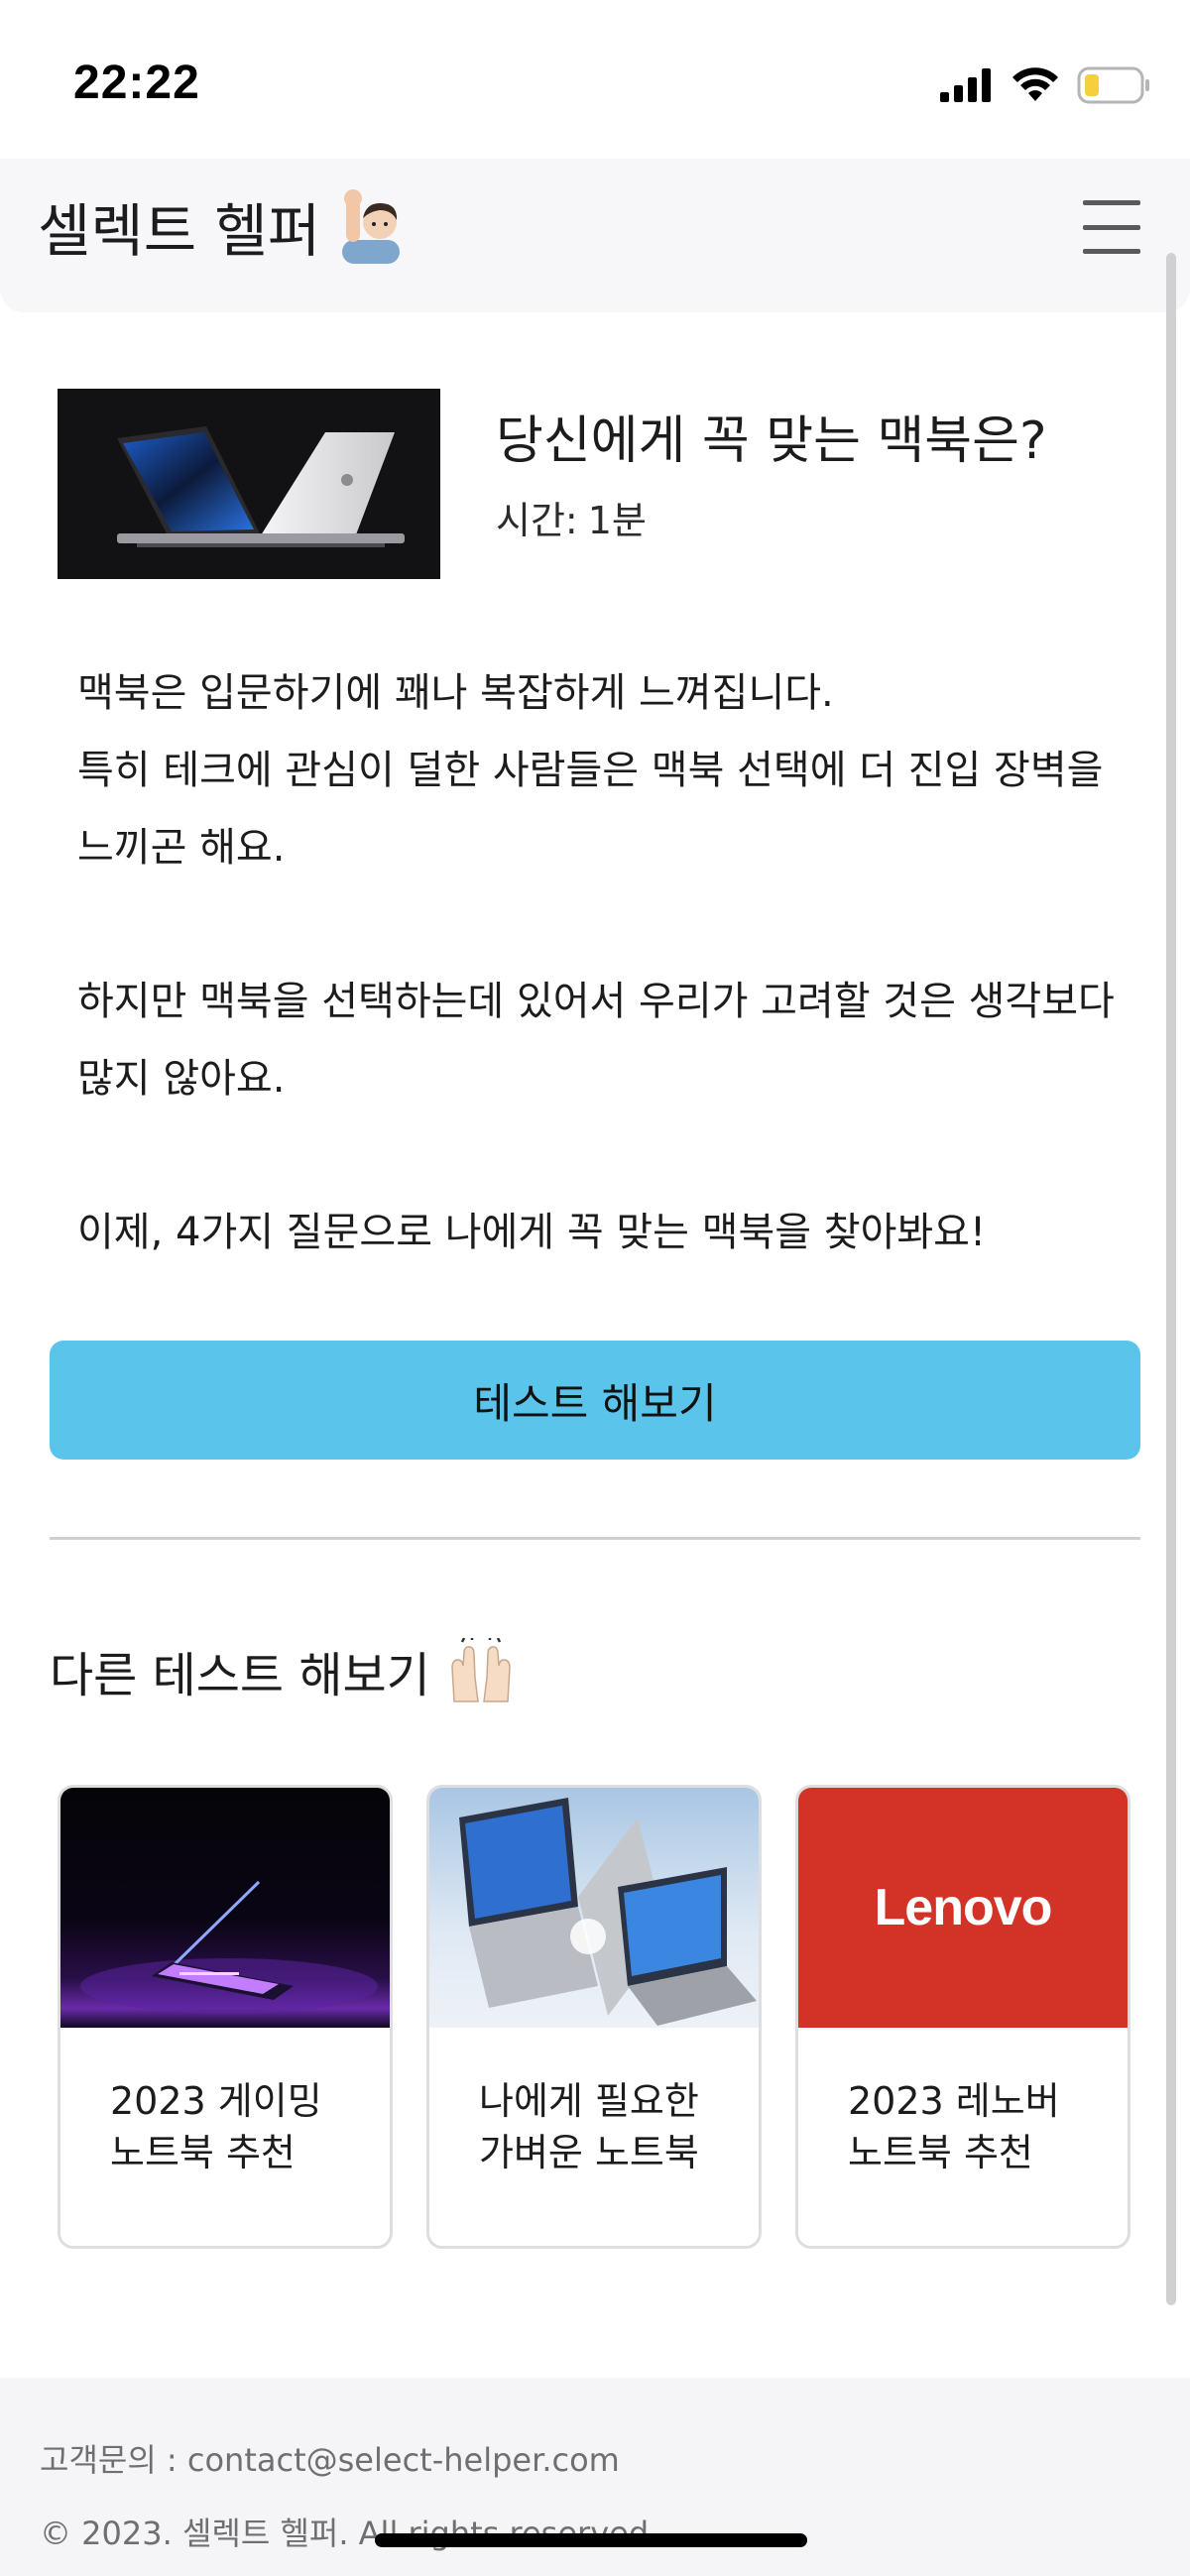 The height and width of the screenshot is (2576, 1190). I want to click on divider, so click(595, 1538).